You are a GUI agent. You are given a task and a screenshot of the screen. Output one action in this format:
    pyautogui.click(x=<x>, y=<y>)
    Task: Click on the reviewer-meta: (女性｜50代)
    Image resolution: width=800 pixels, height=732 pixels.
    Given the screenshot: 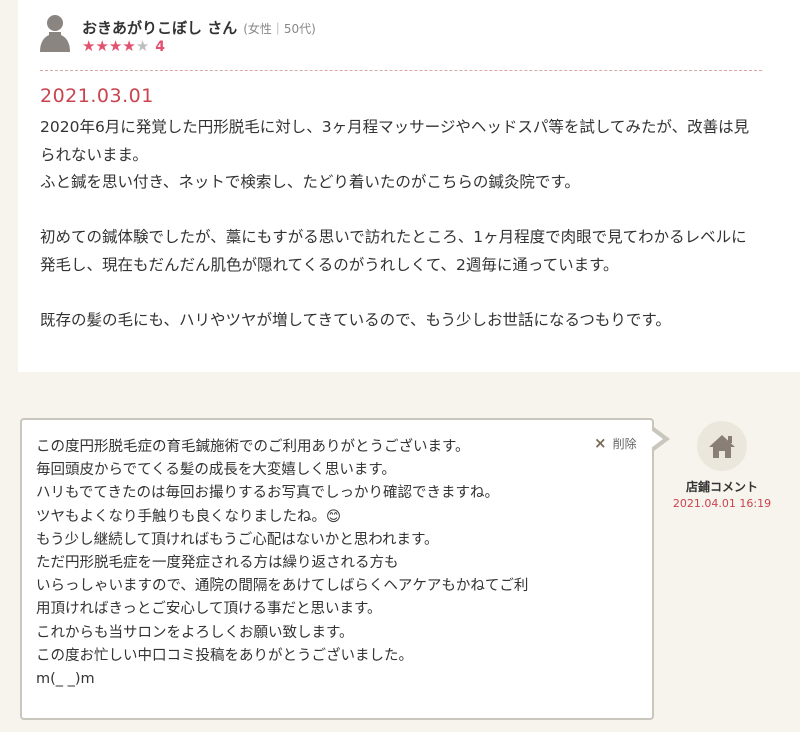 What is the action you would take?
    pyautogui.click(x=279, y=29)
    